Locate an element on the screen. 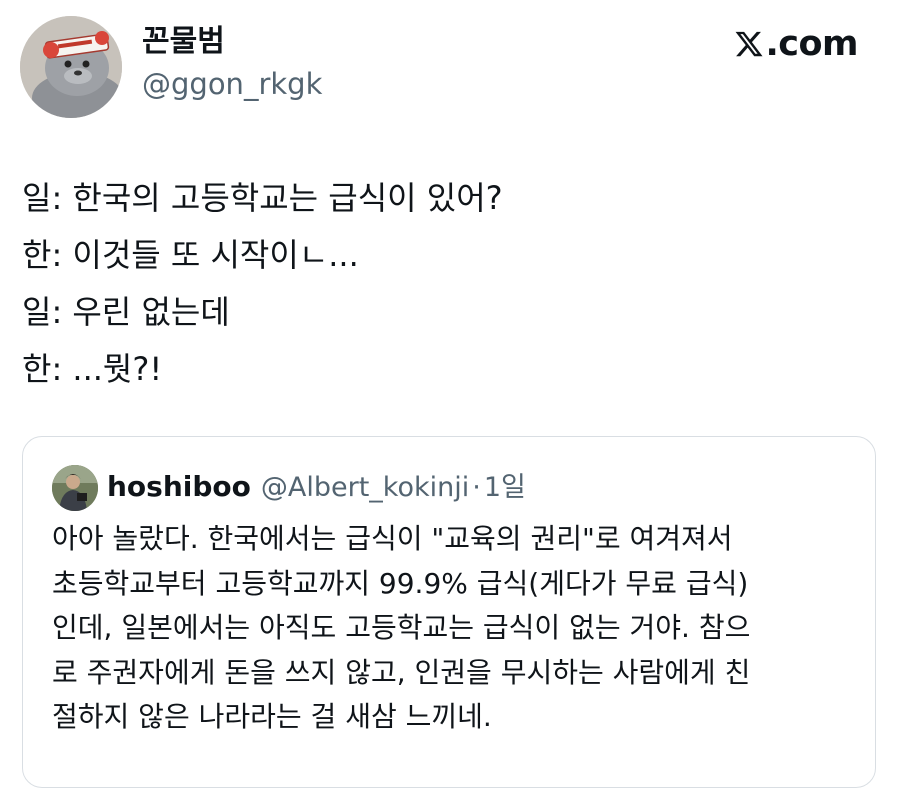  tweet-line: 한: ...뭣?! is located at coordinates (92, 369).